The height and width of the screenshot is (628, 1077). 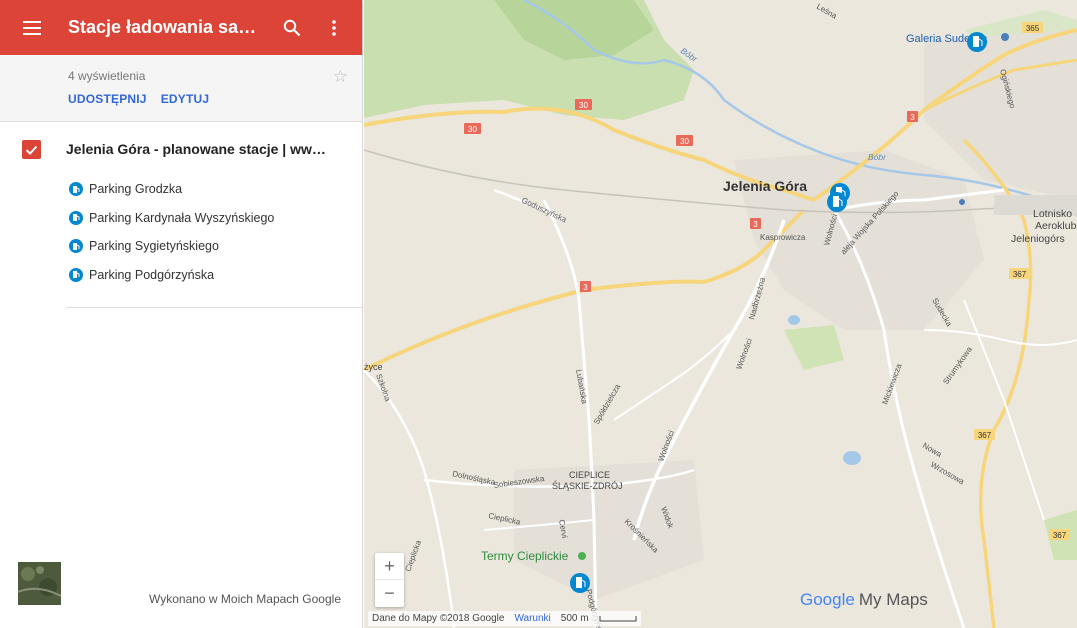 I want to click on google-logo: Google, so click(x=827, y=599).